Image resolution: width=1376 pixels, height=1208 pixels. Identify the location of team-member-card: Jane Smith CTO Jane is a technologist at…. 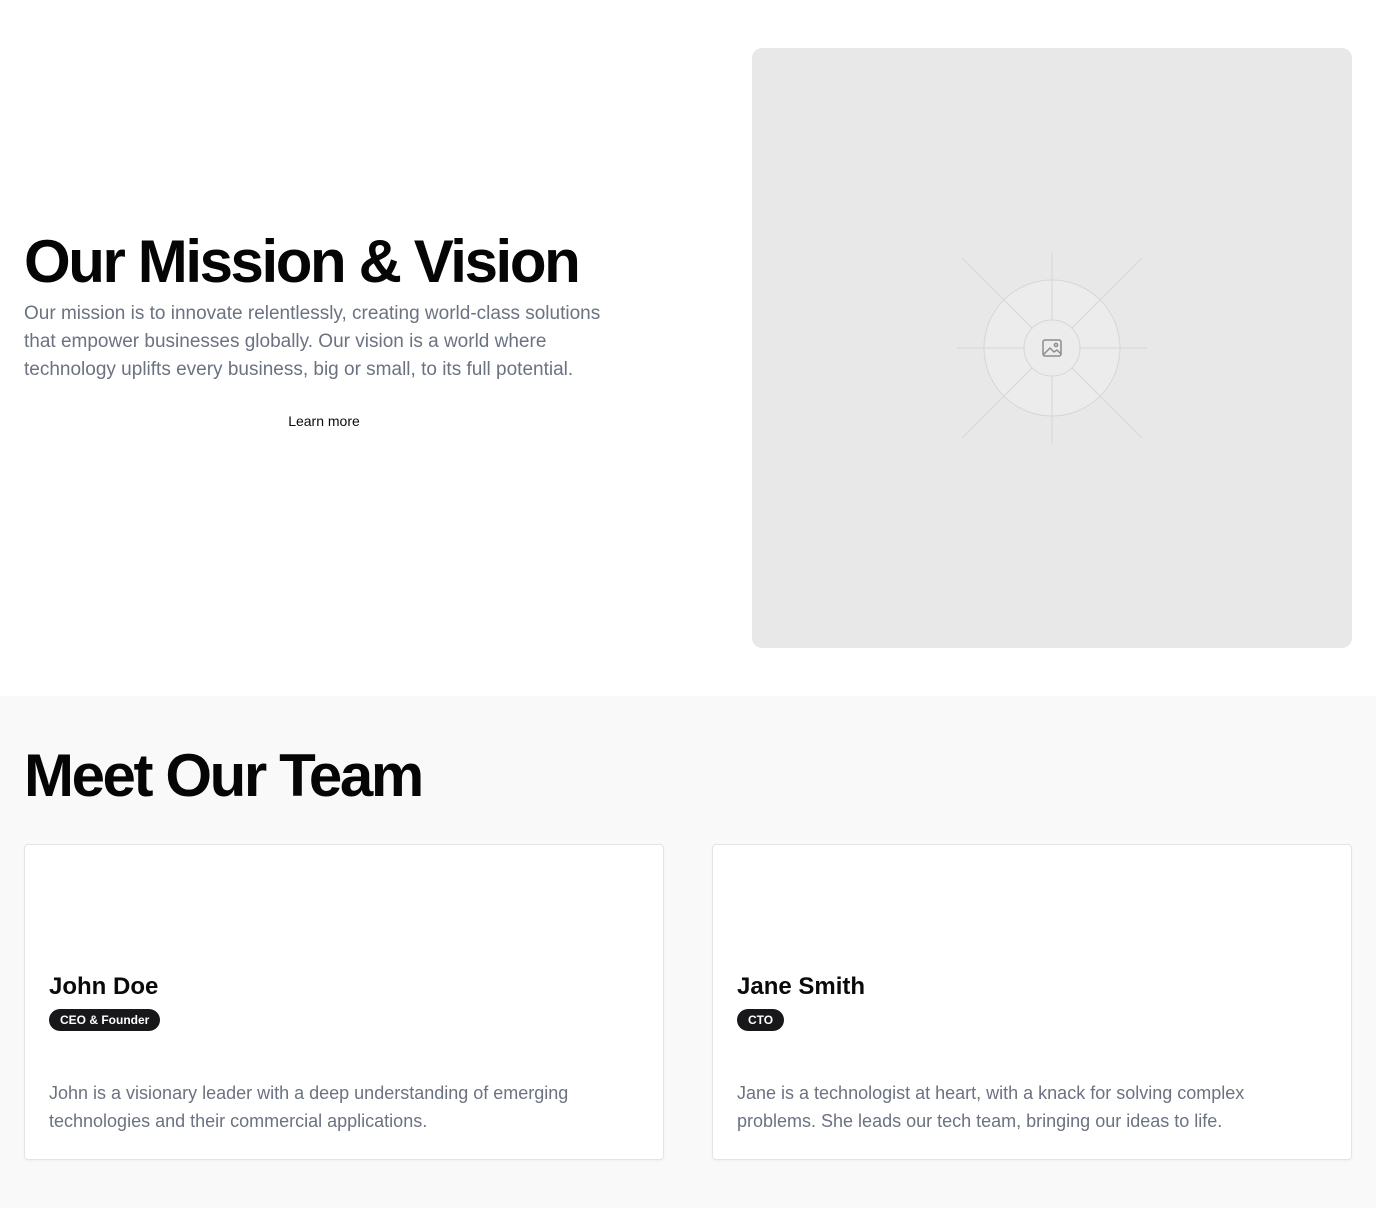
(1032, 1002).